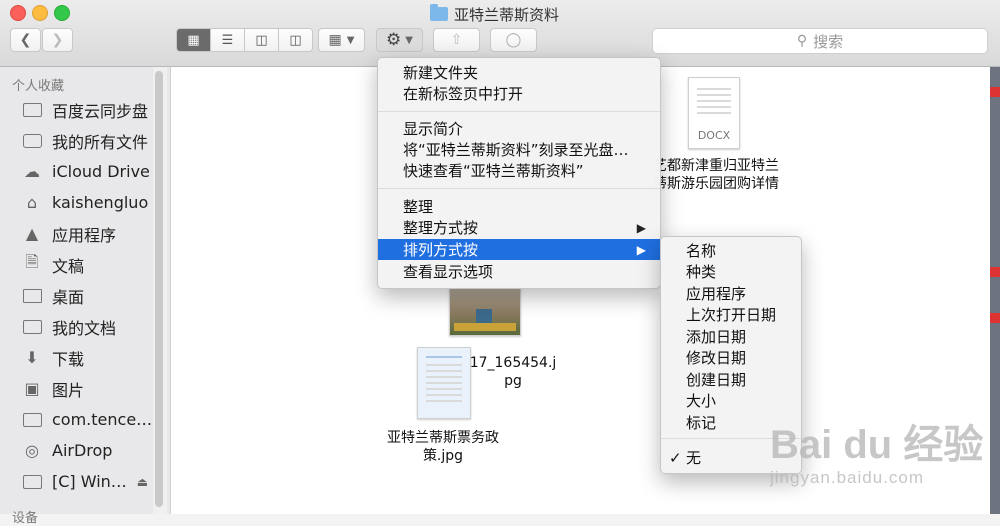 The height and width of the screenshot is (526, 1000). I want to click on file-name-line: 蒂斯游乐园团购详情, so click(716, 184).